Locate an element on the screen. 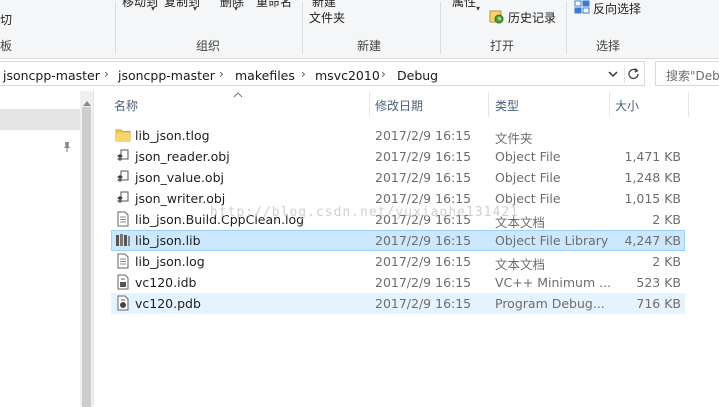  column-header-size: 大小 is located at coordinates (627, 105).